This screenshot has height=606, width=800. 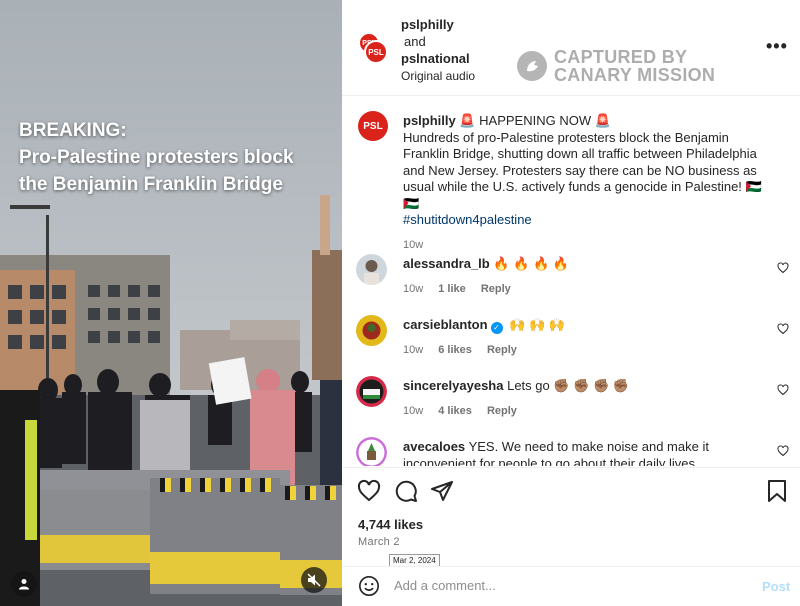 I want to click on mute-button, so click(x=314, y=580).